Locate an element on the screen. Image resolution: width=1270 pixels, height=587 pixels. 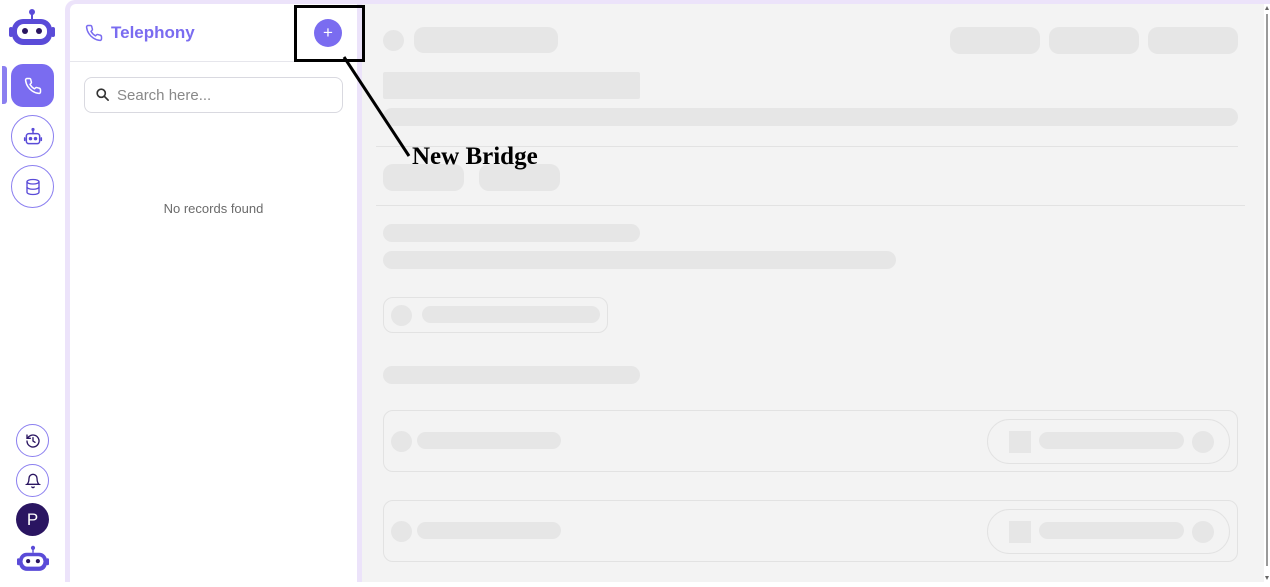
page-title: Telephony is located at coordinates (153, 32).